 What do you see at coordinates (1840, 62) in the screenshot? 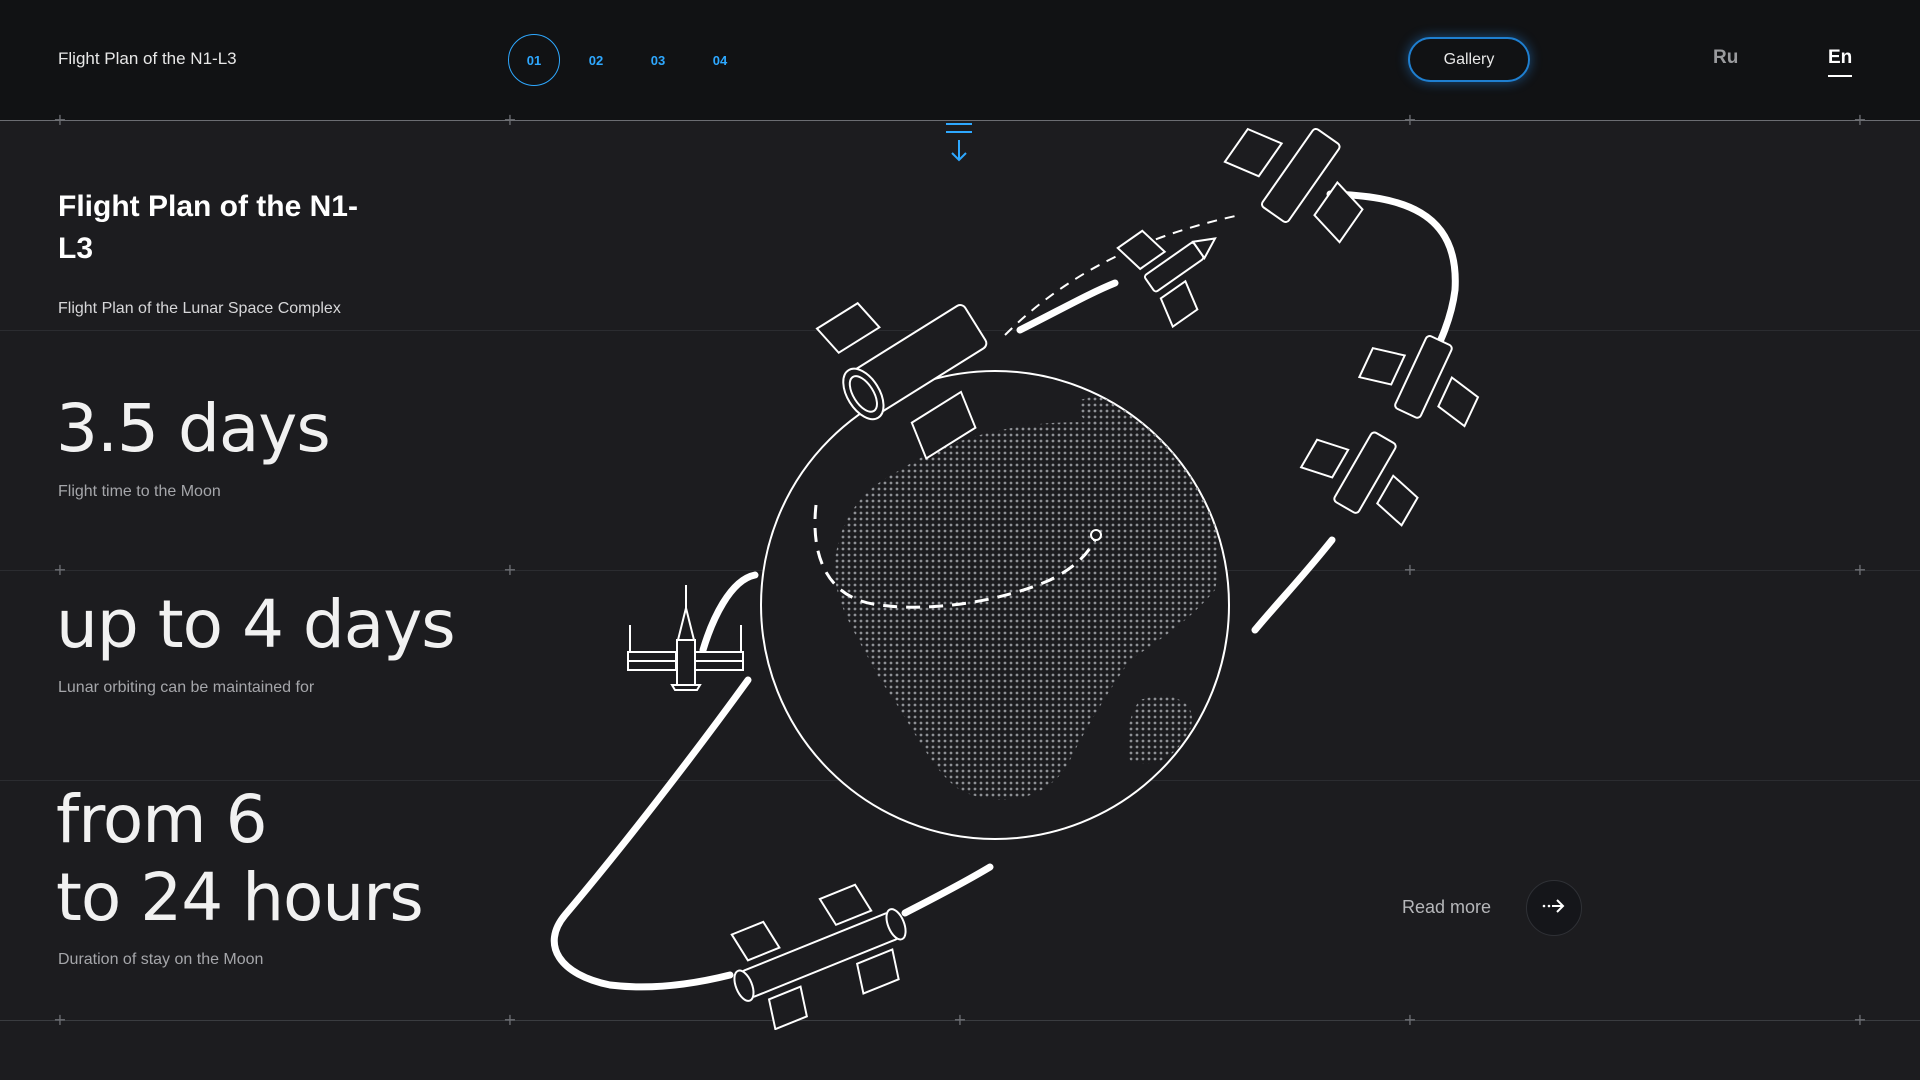
I see `language-en-button: En` at bounding box center [1840, 62].